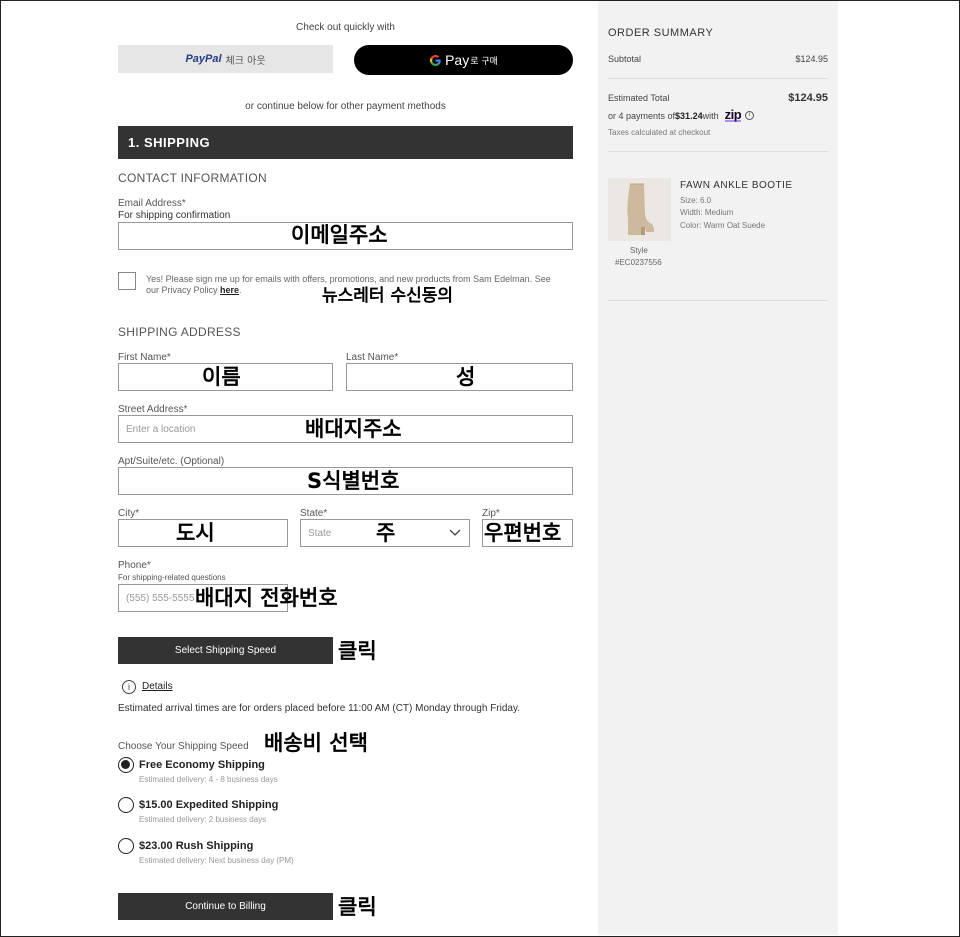 The width and height of the screenshot is (960, 937). I want to click on zip-info-icon: i, so click(750, 115).